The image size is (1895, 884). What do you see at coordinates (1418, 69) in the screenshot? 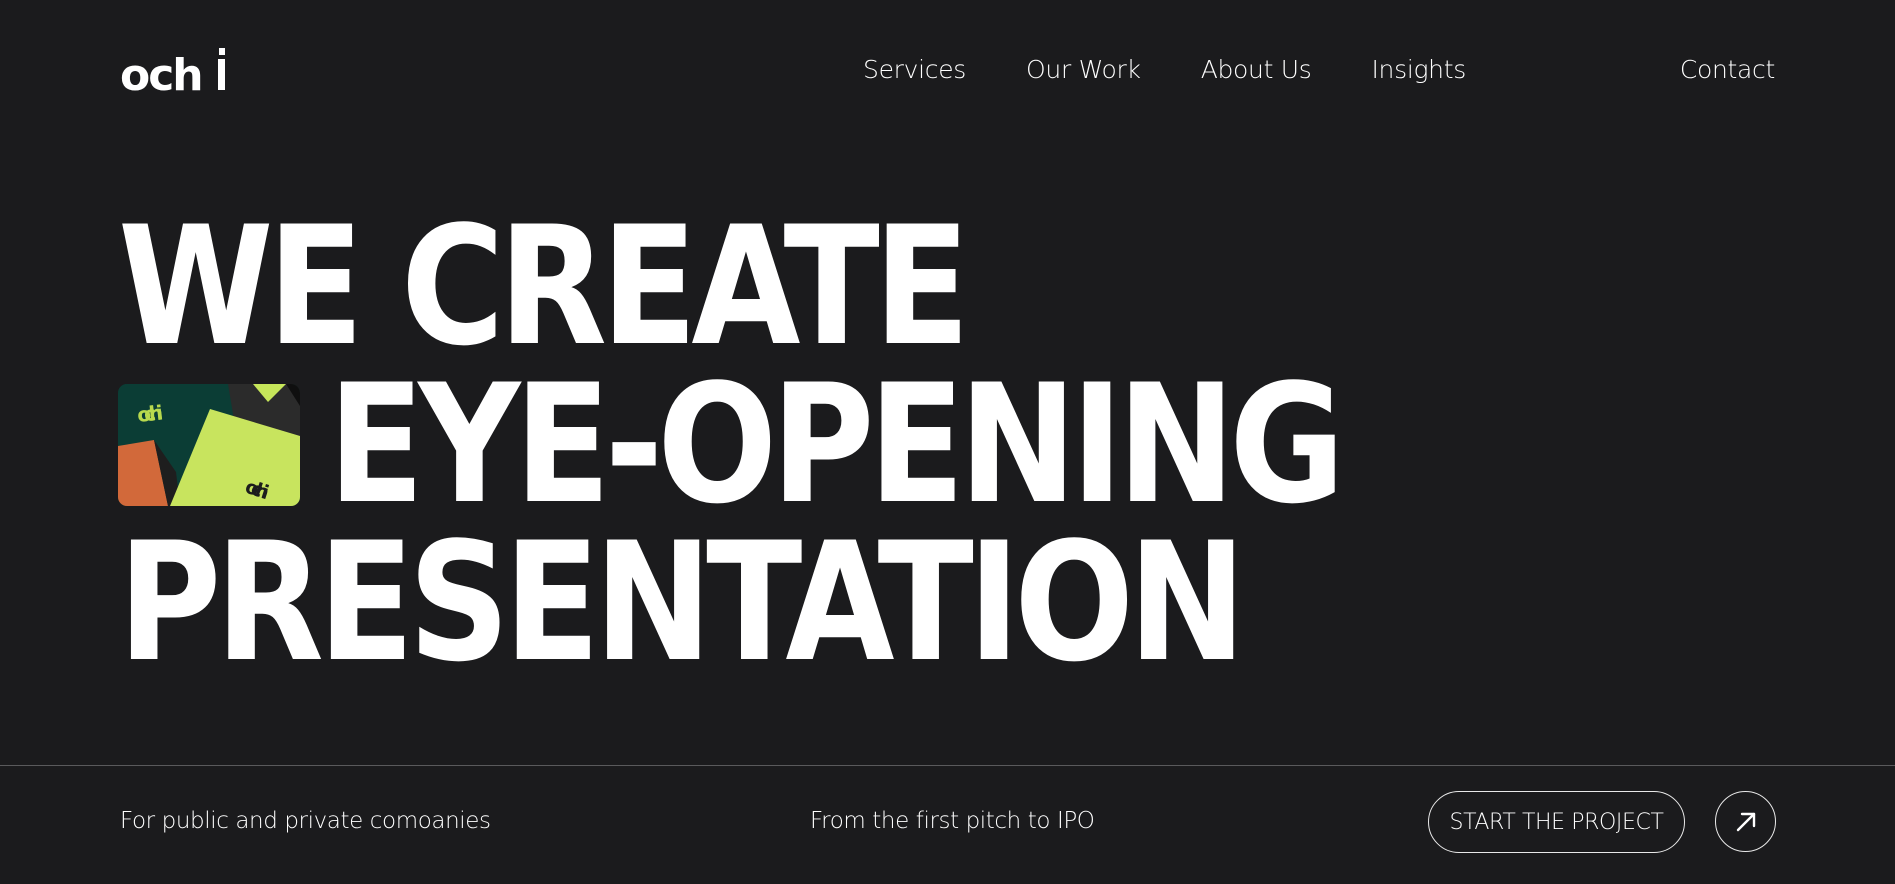
I see `nav-link-insights: Insights` at bounding box center [1418, 69].